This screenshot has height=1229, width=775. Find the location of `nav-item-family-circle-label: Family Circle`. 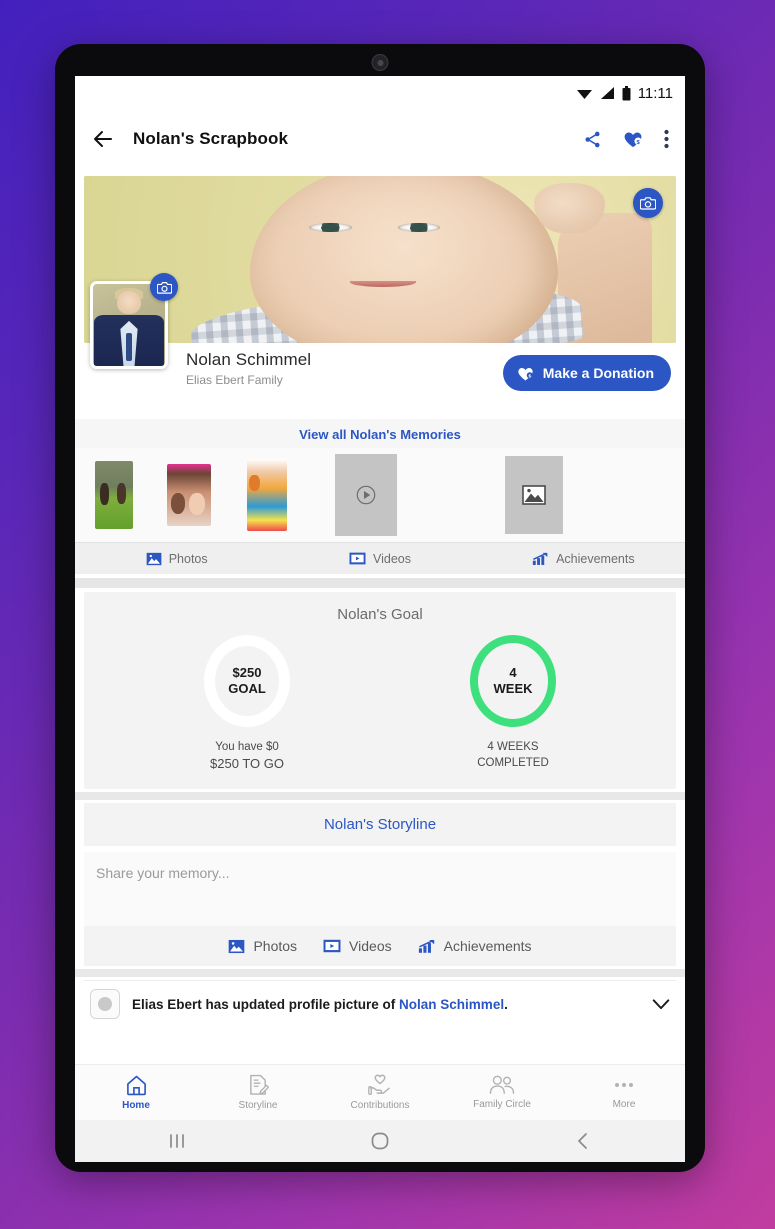

nav-item-family-circle-label: Family Circle is located at coordinates (502, 1104).